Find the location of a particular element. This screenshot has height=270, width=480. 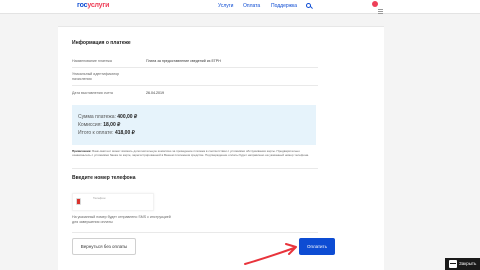

close-icon is located at coordinates (453, 264).